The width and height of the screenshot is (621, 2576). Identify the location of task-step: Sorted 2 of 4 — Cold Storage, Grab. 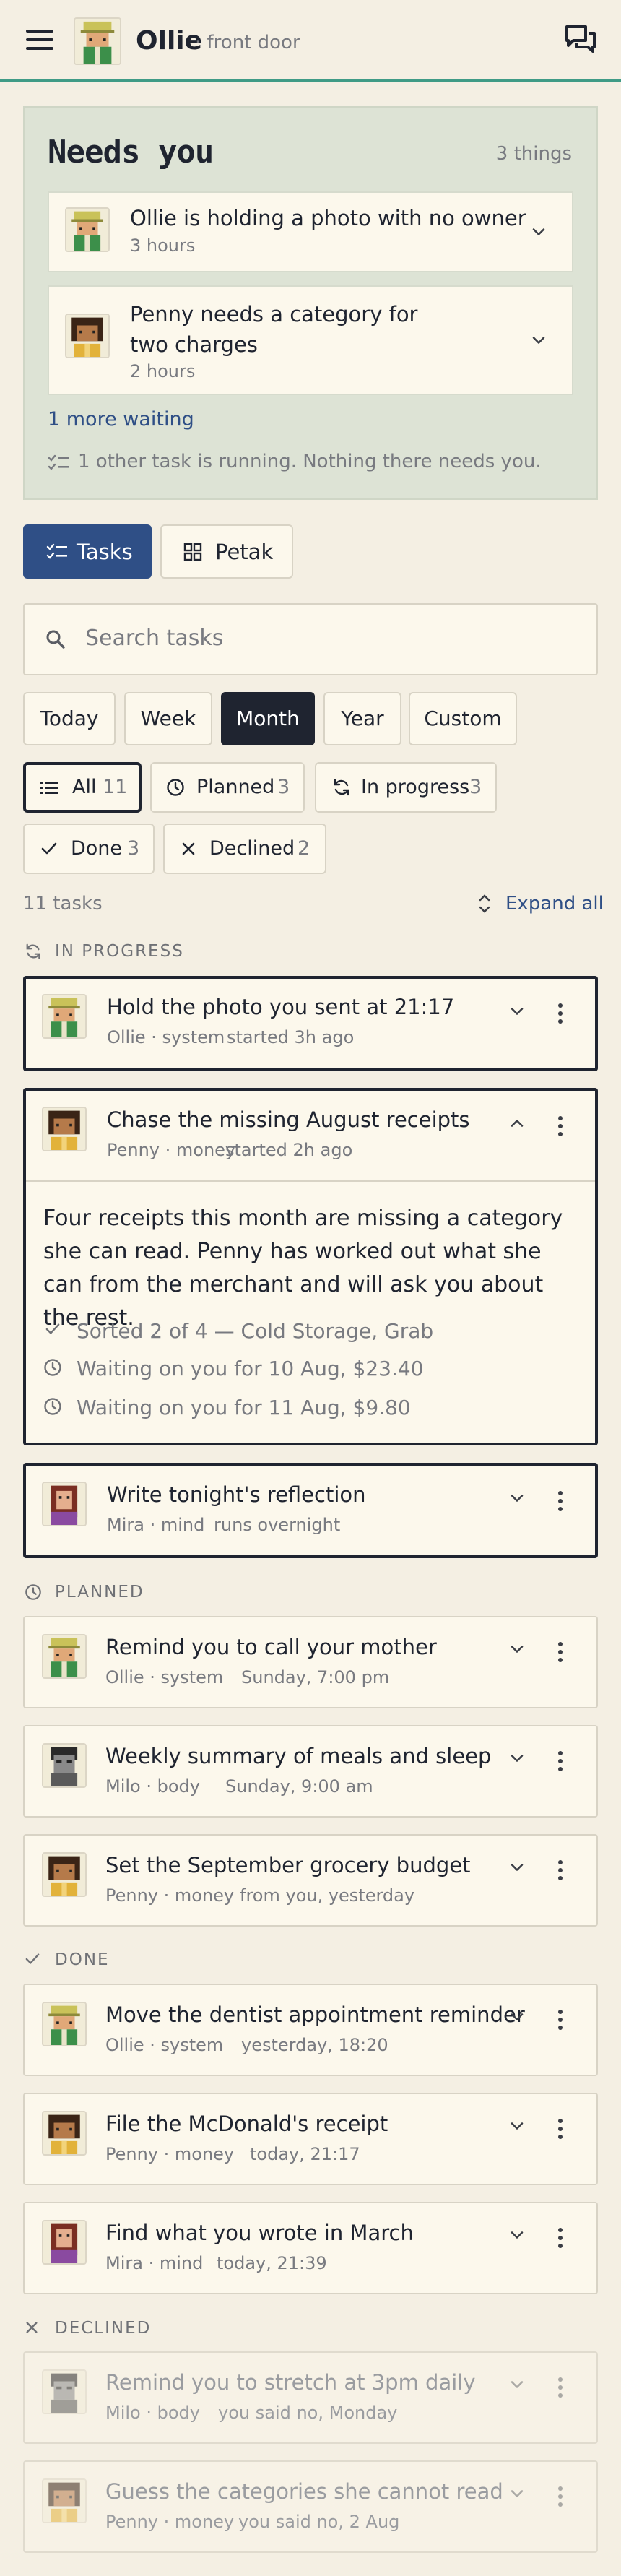
(255, 1331).